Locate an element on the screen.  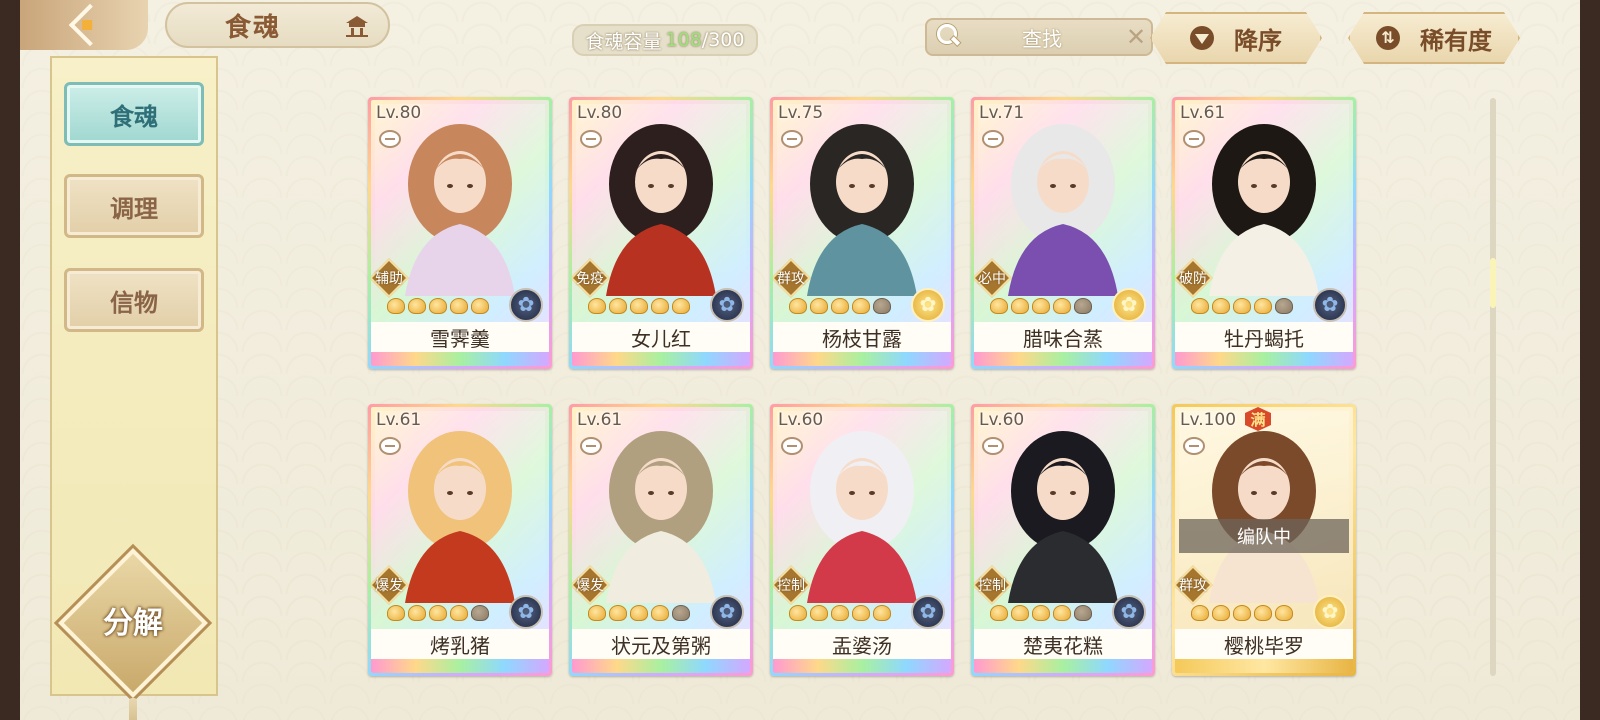
role-badge: 辅助 is located at coordinates (390, 278).